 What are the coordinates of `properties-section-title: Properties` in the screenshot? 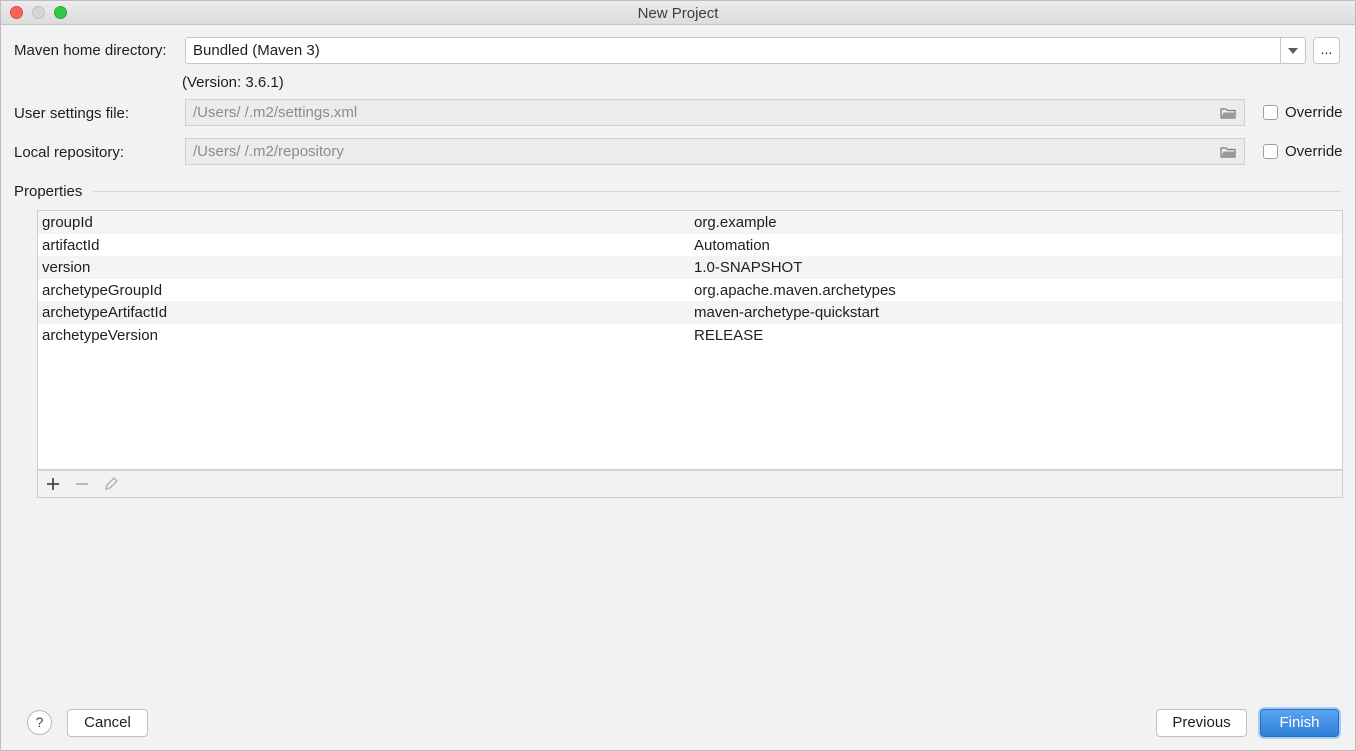 It's located at (48, 191).